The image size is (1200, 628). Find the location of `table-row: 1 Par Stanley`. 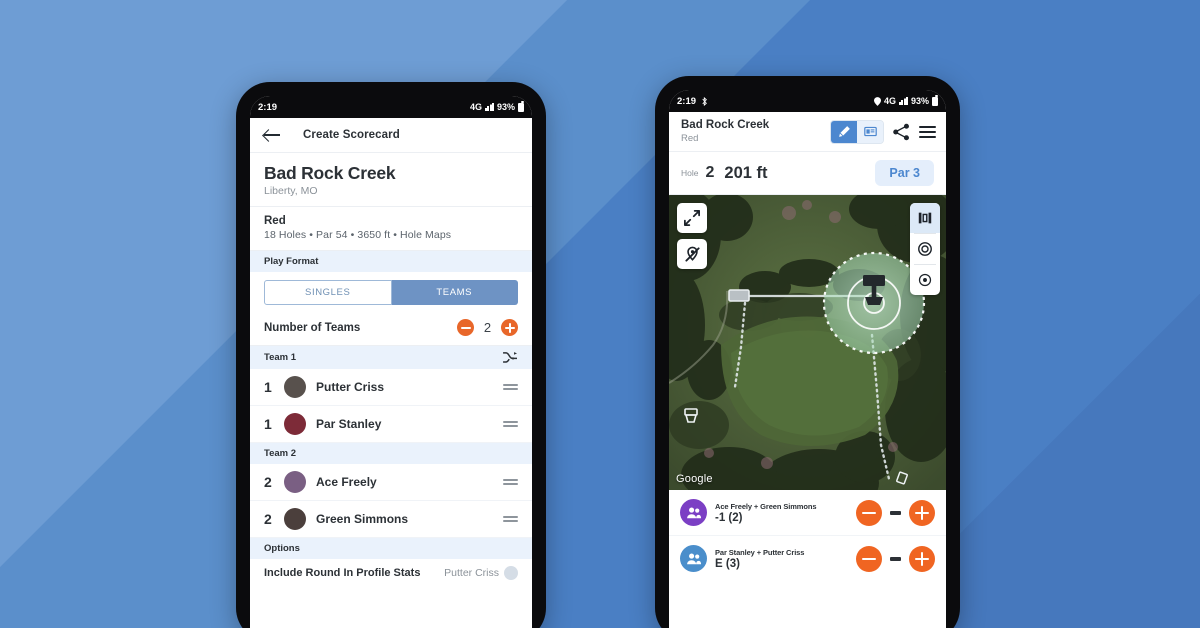

table-row: 1 Par Stanley is located at coordinates (391, 424).